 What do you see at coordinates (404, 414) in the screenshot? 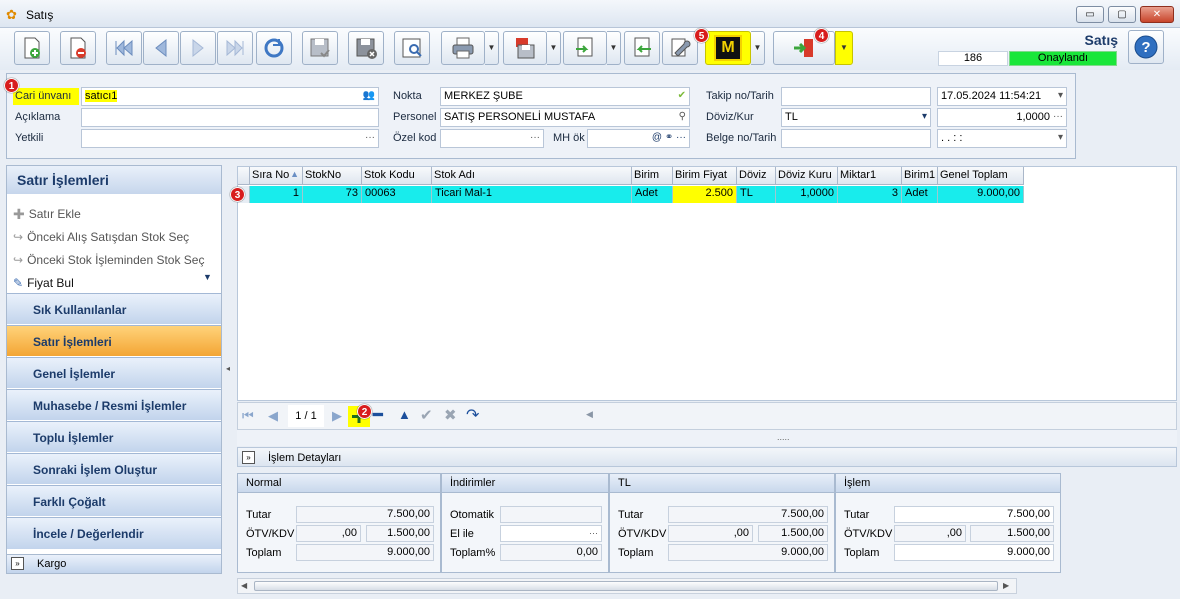
I see `move-up-icon: ▲` at bounding box center [404, 414].